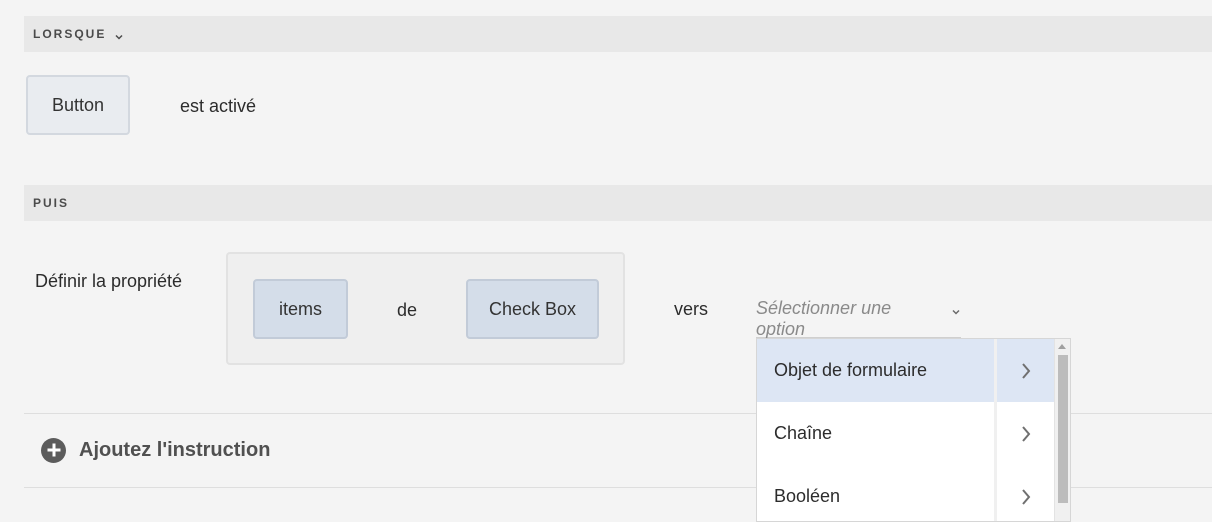 Image resolution: width=1212 pixels, height=522 pixels. I want to click on dropdown-item-label: Objet de formulaire, so click(851, 370).